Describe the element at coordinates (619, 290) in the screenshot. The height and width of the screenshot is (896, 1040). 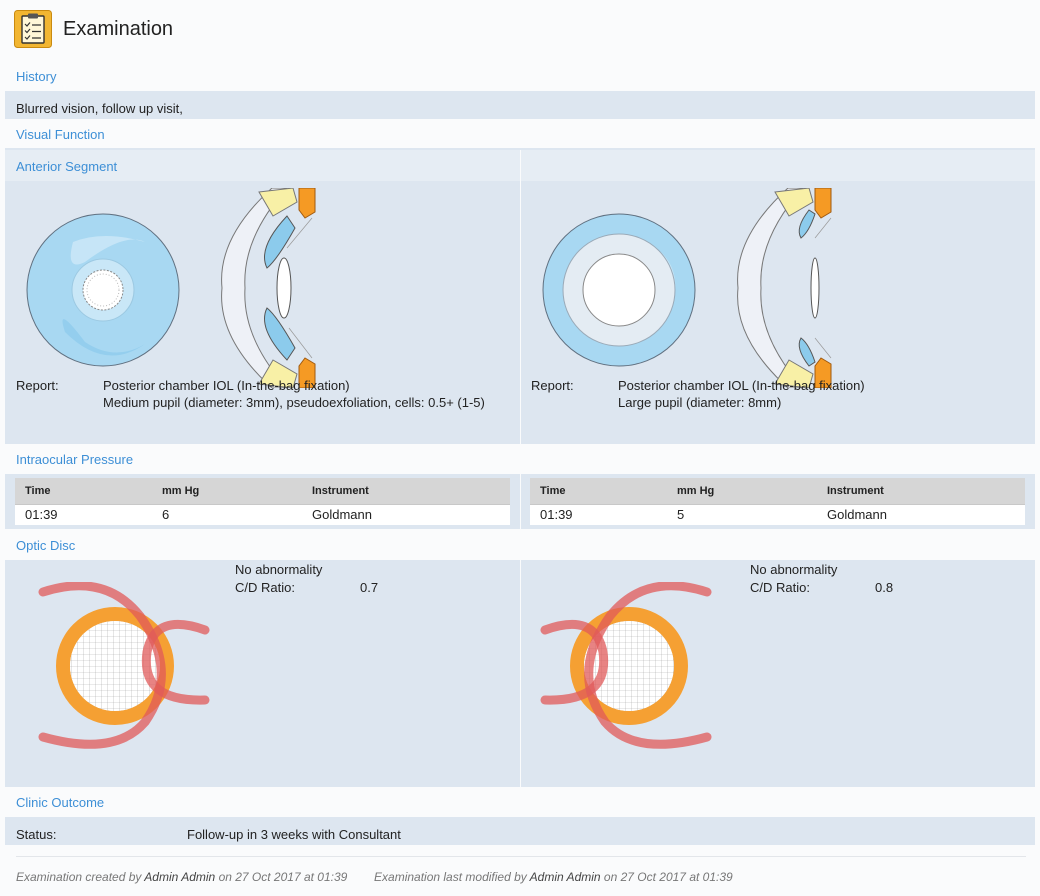
I see `anterior-front-view-left` at that location.